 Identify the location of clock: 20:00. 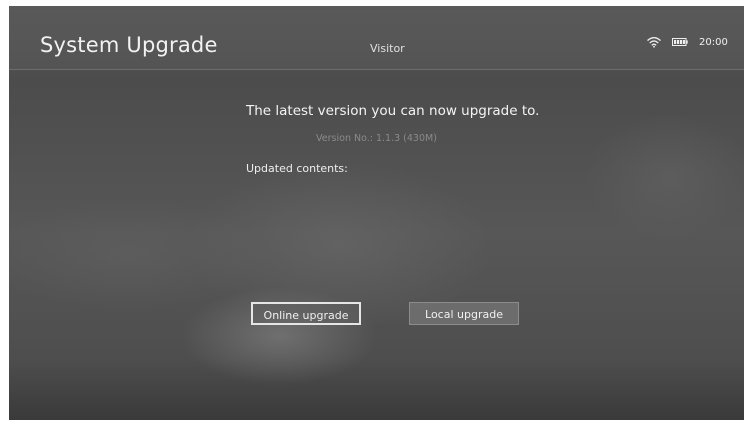
(713, 42).